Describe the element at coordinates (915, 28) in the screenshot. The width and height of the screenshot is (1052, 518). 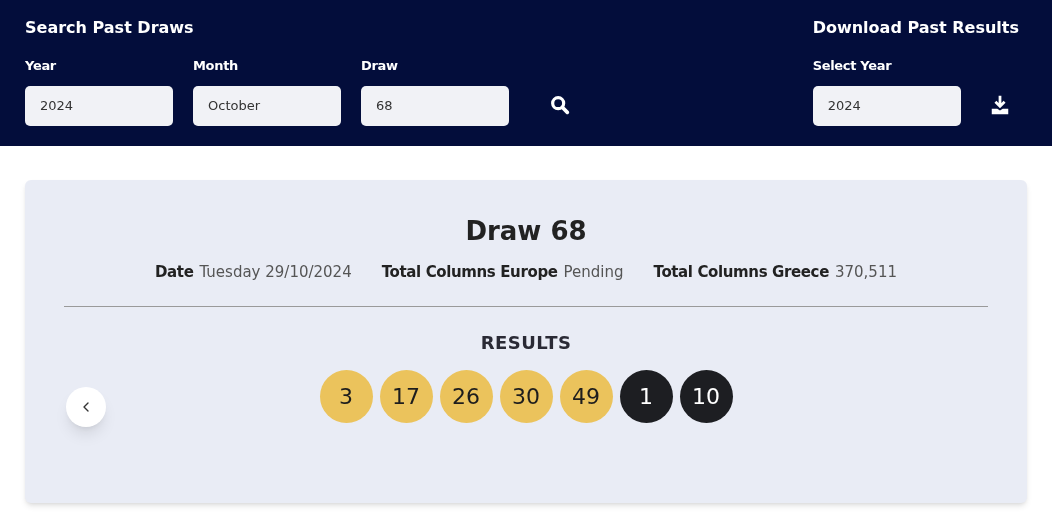
I see `section-title: Download Past Results` at that location.